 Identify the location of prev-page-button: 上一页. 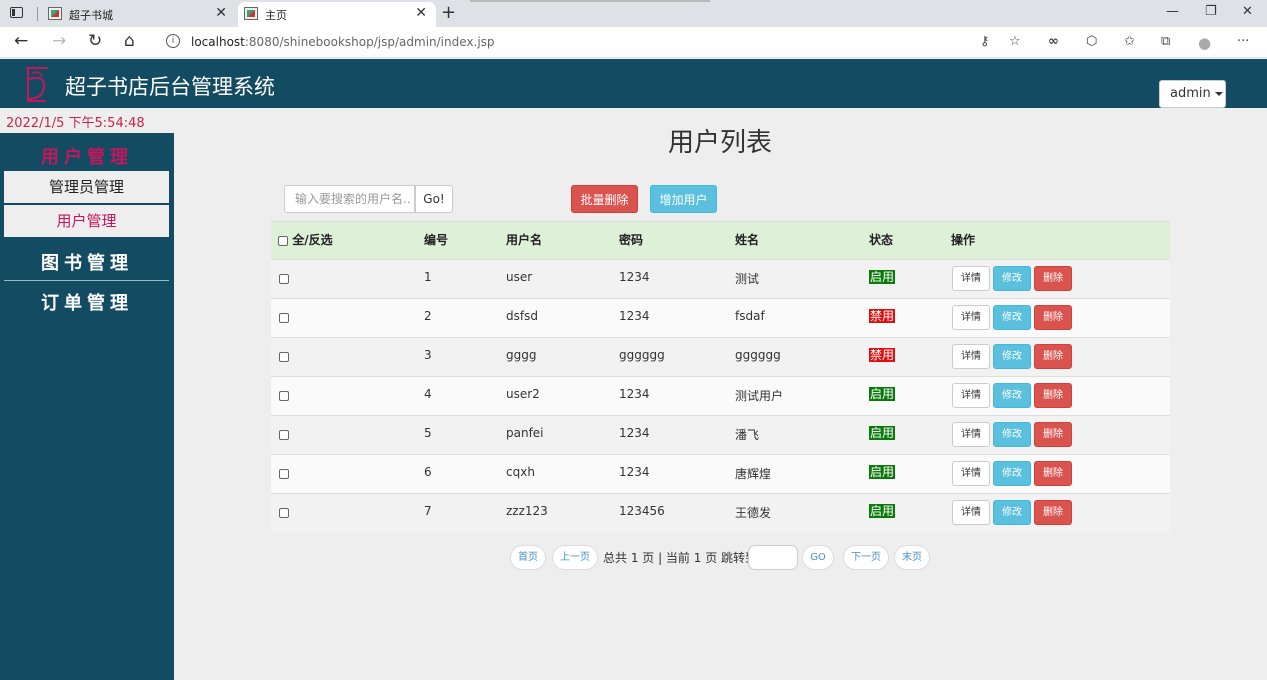
(575, 557).